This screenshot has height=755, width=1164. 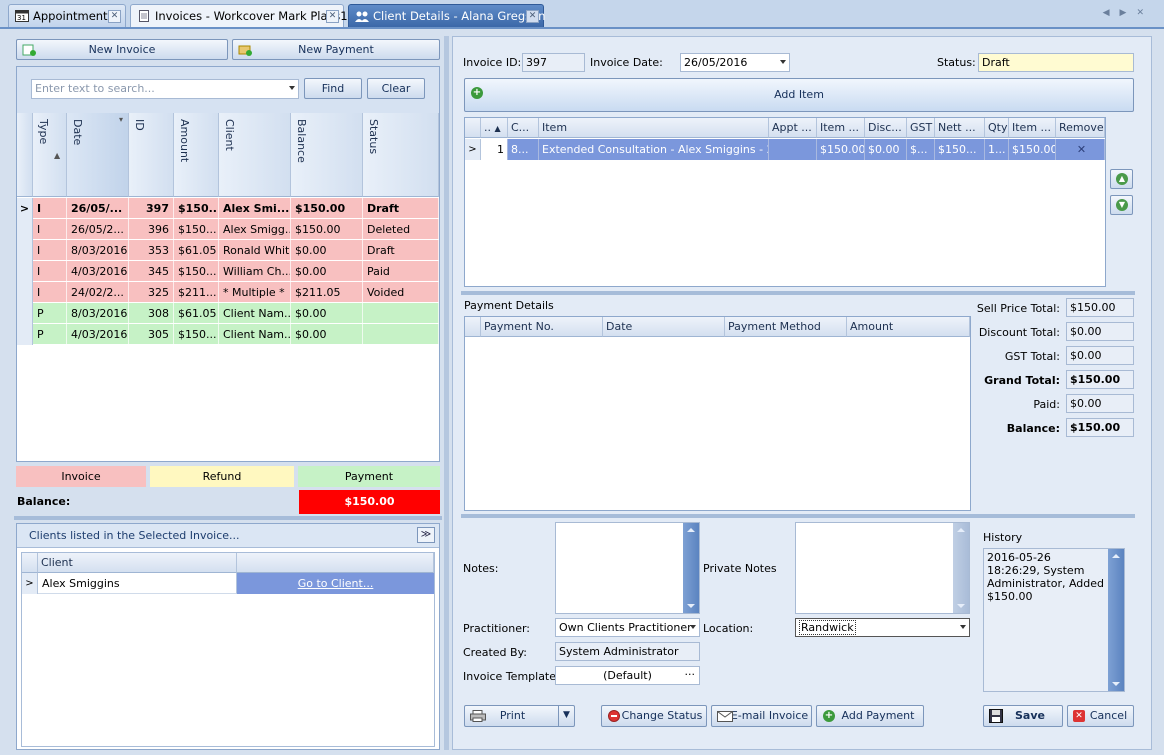 What do you see at coordinates (151, 292) in the screenshot?
I see `cell-id: 325` at bounding box center [151, 292].